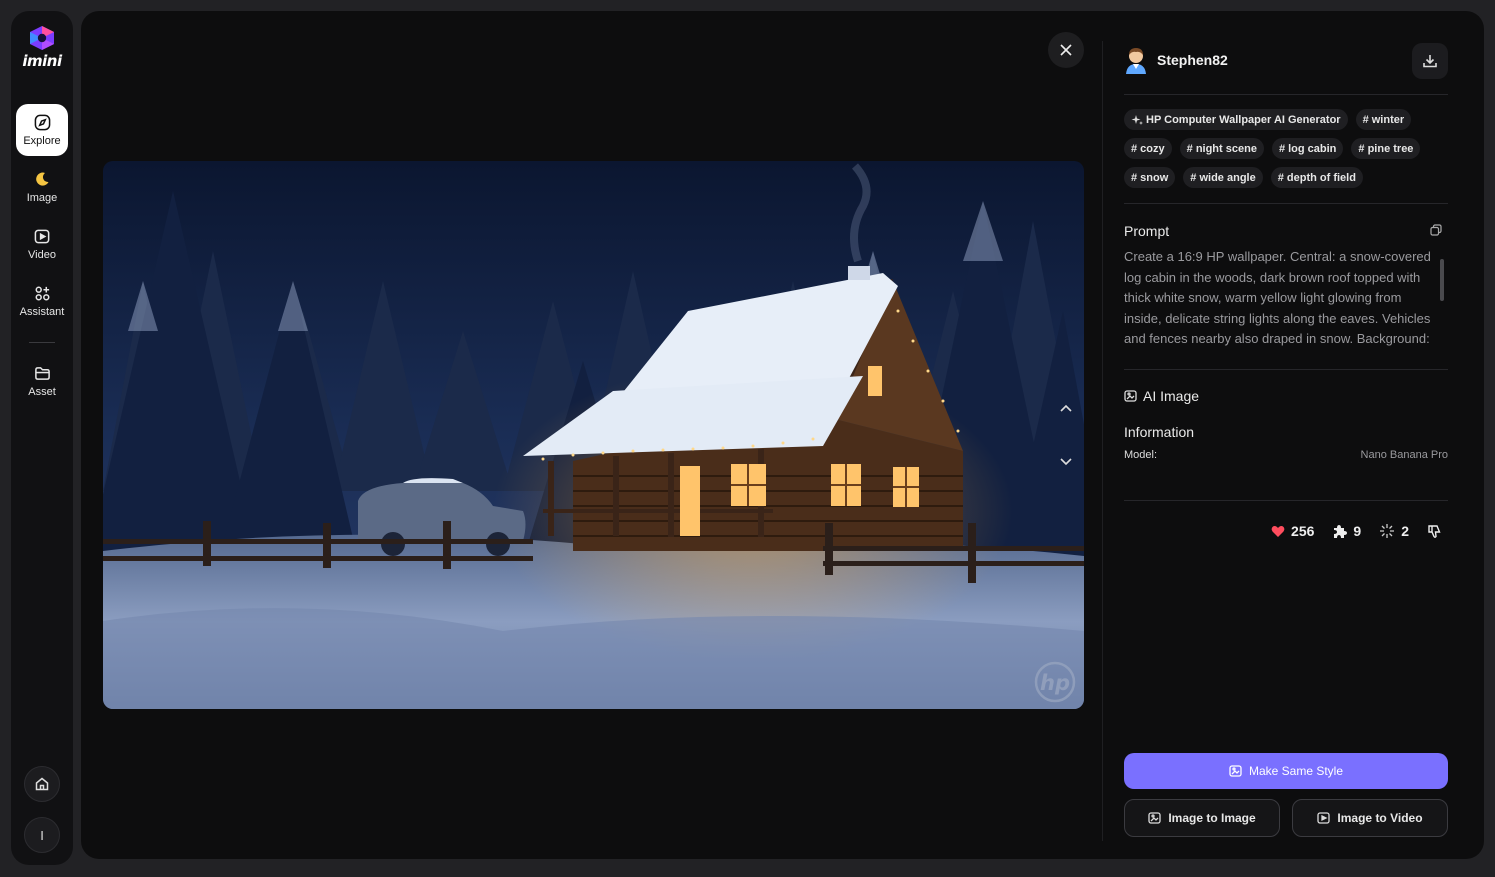 The width and height of the screenshot is (1495, 877). I want to click on type-label: AI Image, so click(1161, 396).